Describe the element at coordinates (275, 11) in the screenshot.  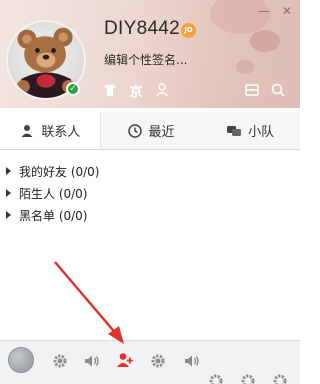
I see `window-controls: — ✕` at that location.